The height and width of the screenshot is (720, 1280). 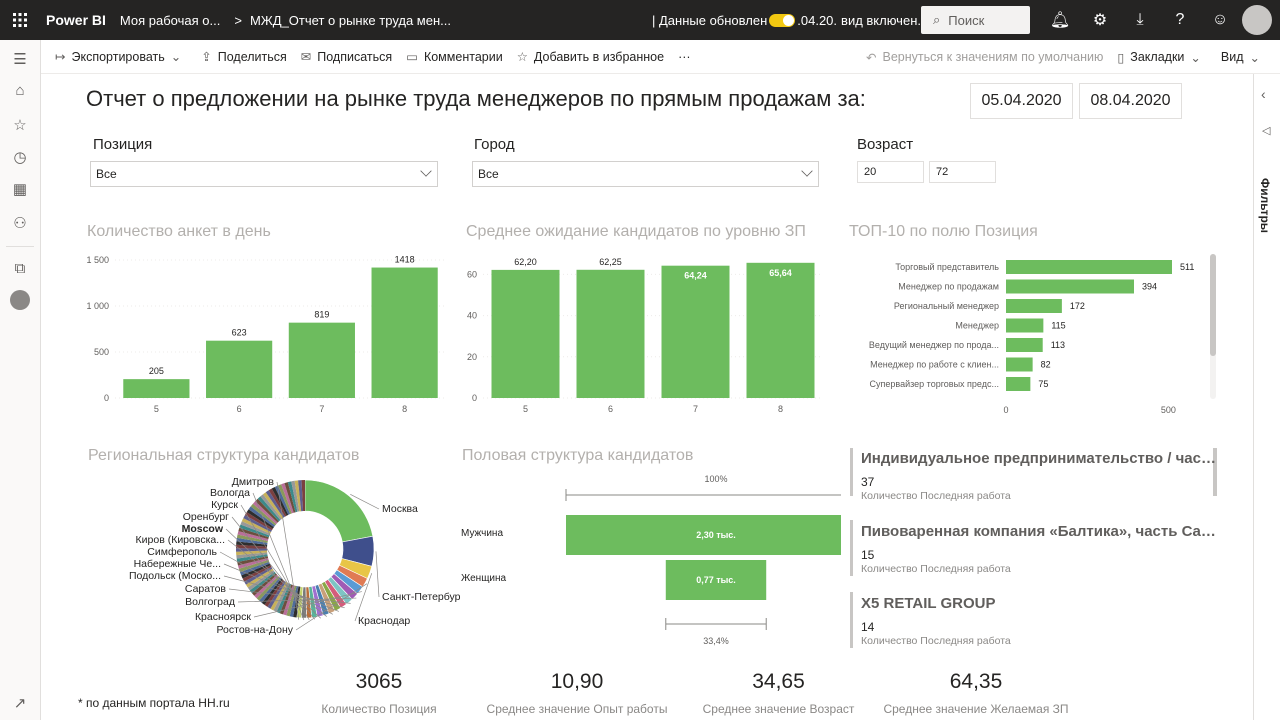 What do you see at coordinates (890, 172) in the screenshot?
I see `age-min-input: 20` at bounding box center [890, 172].